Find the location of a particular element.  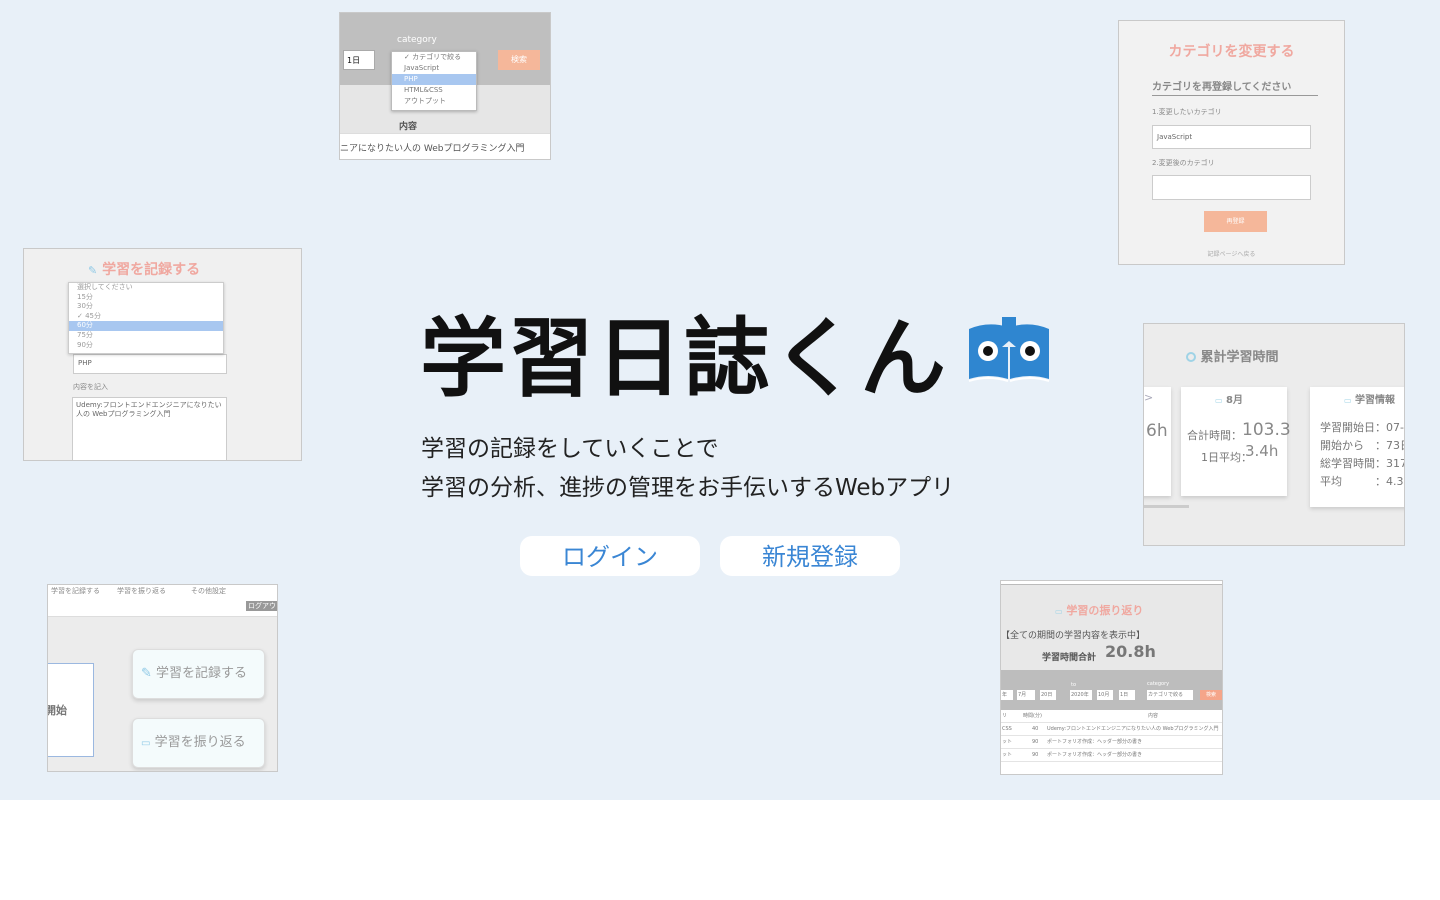

category-select: カテゴリで絞る is located at coordinates (1170, 695).